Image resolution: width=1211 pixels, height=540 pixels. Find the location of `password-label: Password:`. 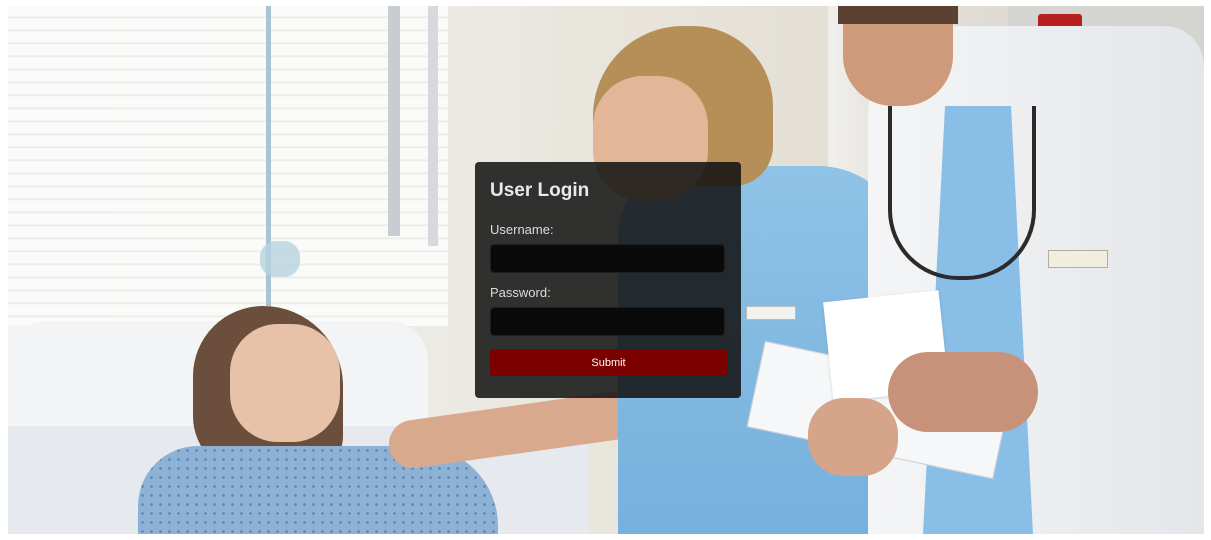

password-label: Password: is located at coordinates (520, 292).